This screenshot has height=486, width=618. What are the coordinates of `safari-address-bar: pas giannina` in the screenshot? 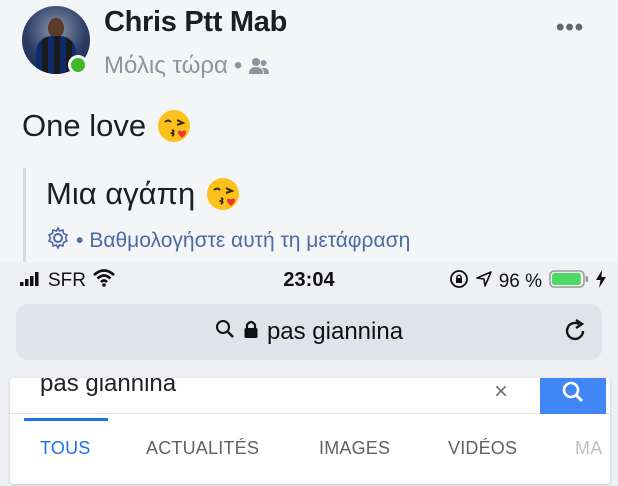 It's located at (309, 332).